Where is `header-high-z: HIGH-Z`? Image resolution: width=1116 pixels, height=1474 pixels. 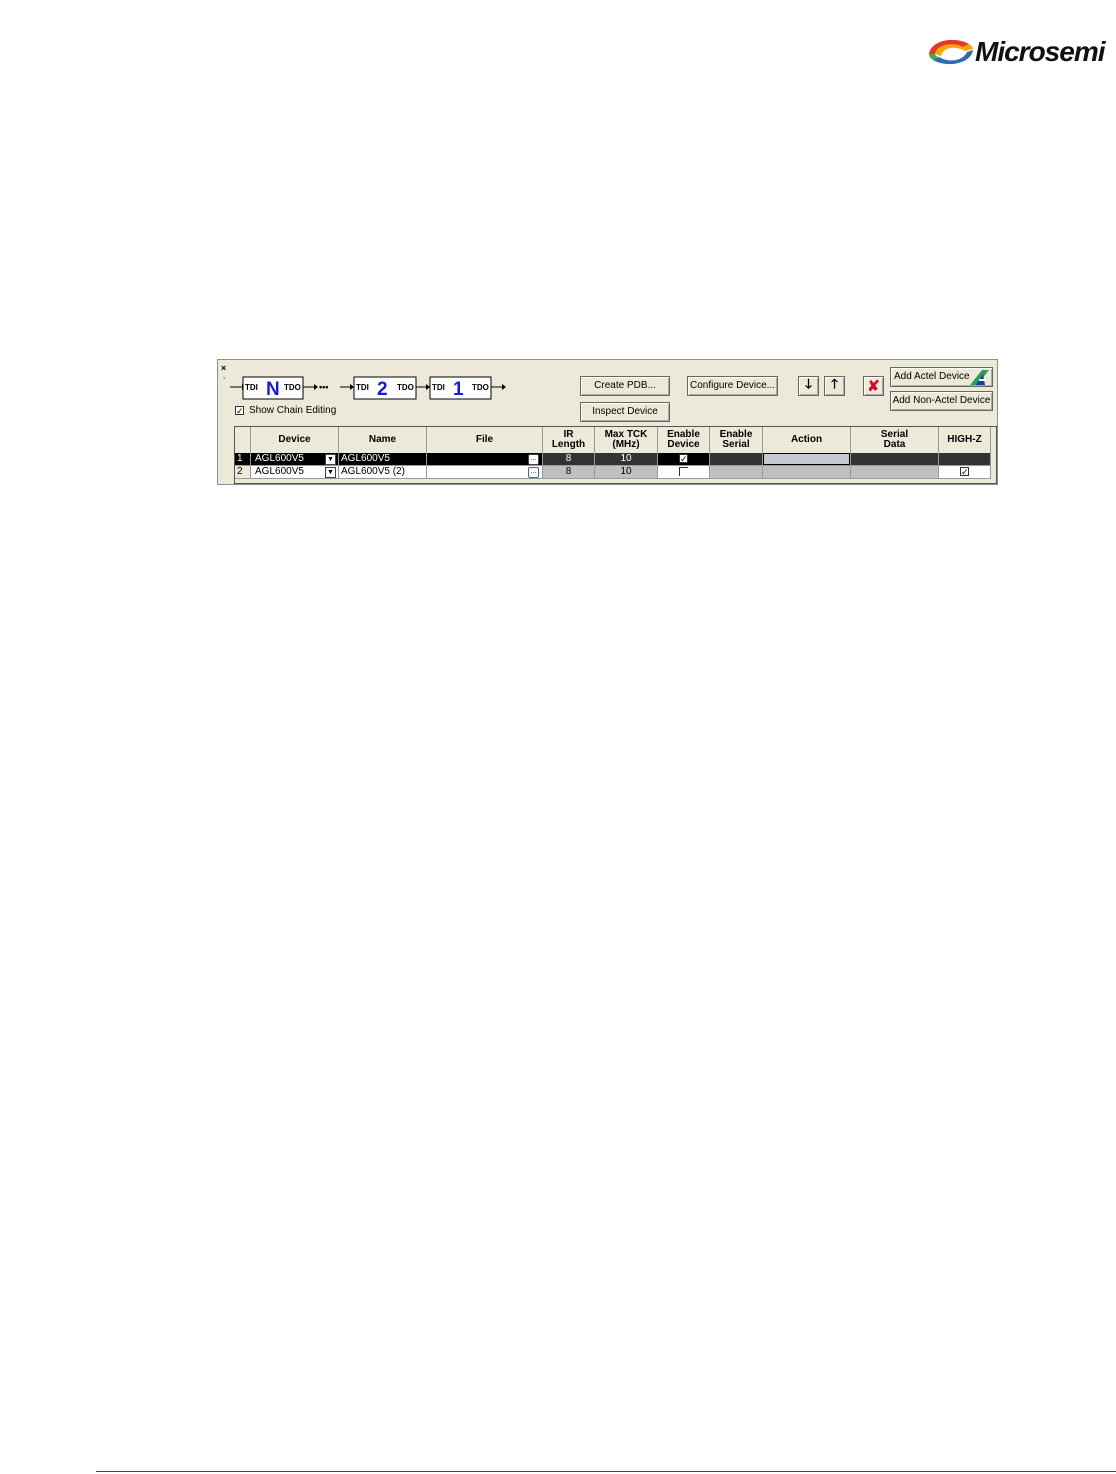 header-high-z: HIGH-Z is located at coordinates (965, 440).